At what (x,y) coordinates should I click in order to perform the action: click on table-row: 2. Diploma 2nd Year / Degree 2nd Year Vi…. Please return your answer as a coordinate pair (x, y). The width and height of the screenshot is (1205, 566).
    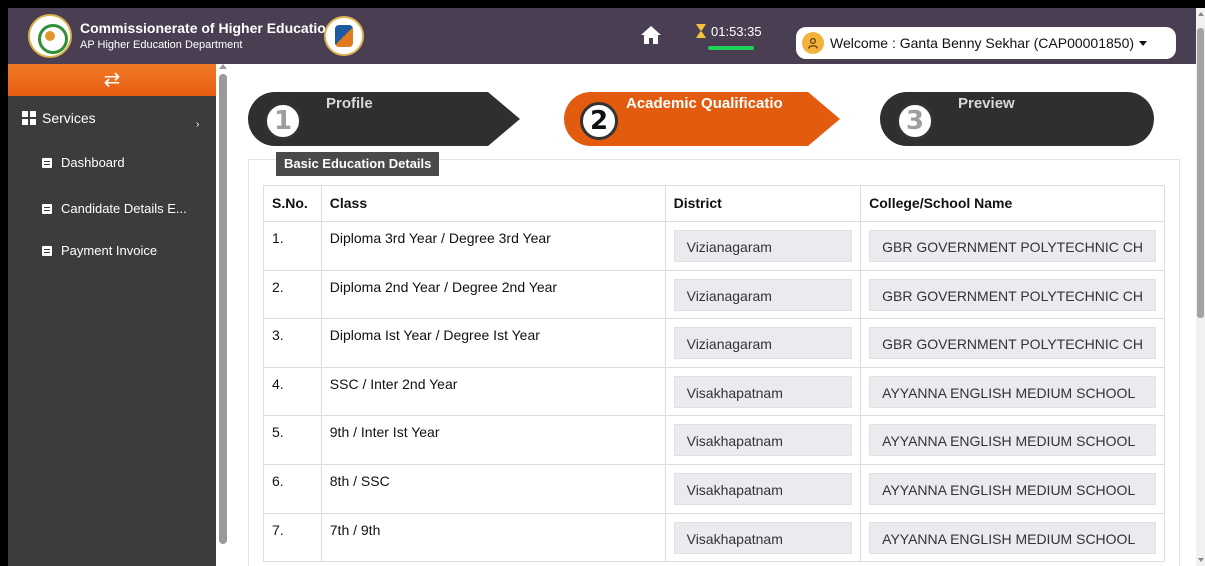
    Looking at the image, I should click on (714, 294).